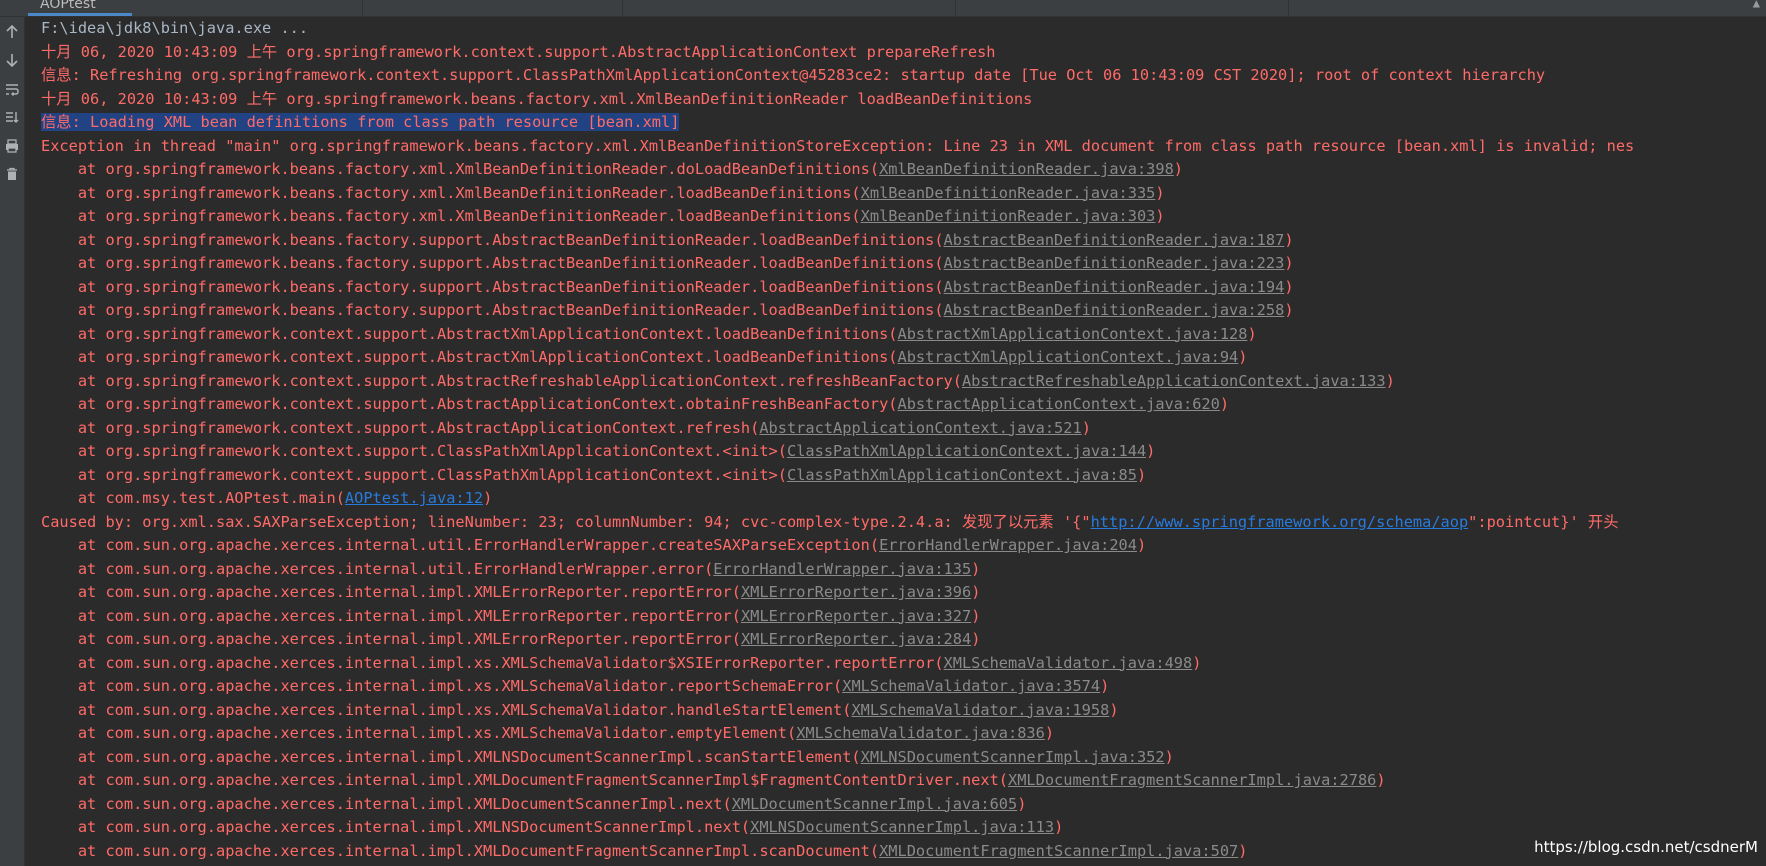 The height and width of the screenshot is (866, 1766). I want to click on source-link: XMLNSDocumentScannerImpl.java:352, so click(1013, 757).